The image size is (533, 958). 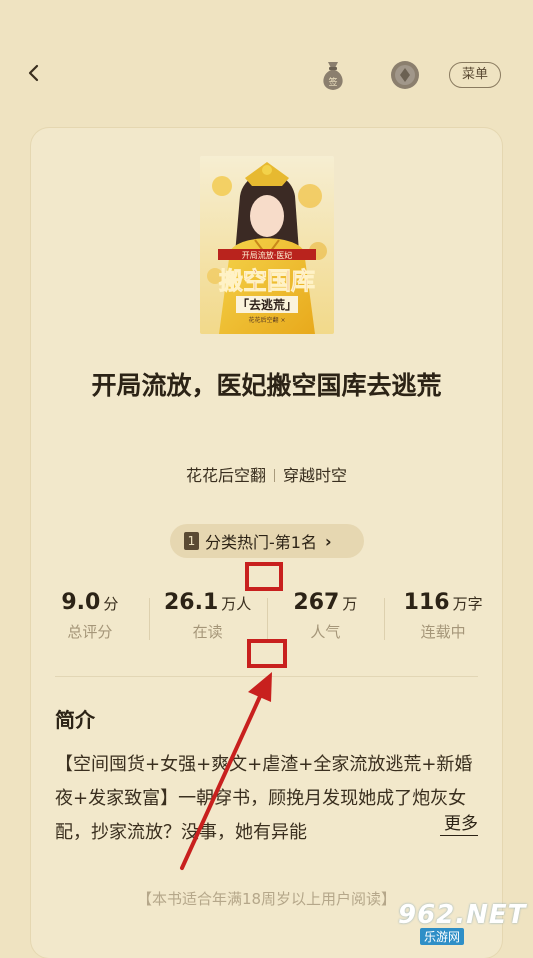 What do you see at coordinates (267, 255) in the screenshot?
I see `svg-text: 开局流放·医妃` at bounding box center [267, 255].